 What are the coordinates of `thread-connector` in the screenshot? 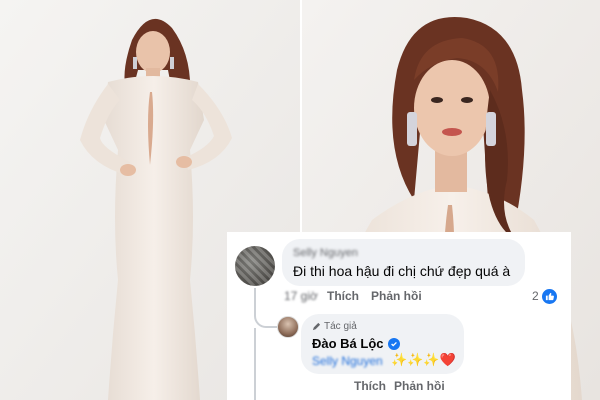 It's located at (266, 308).